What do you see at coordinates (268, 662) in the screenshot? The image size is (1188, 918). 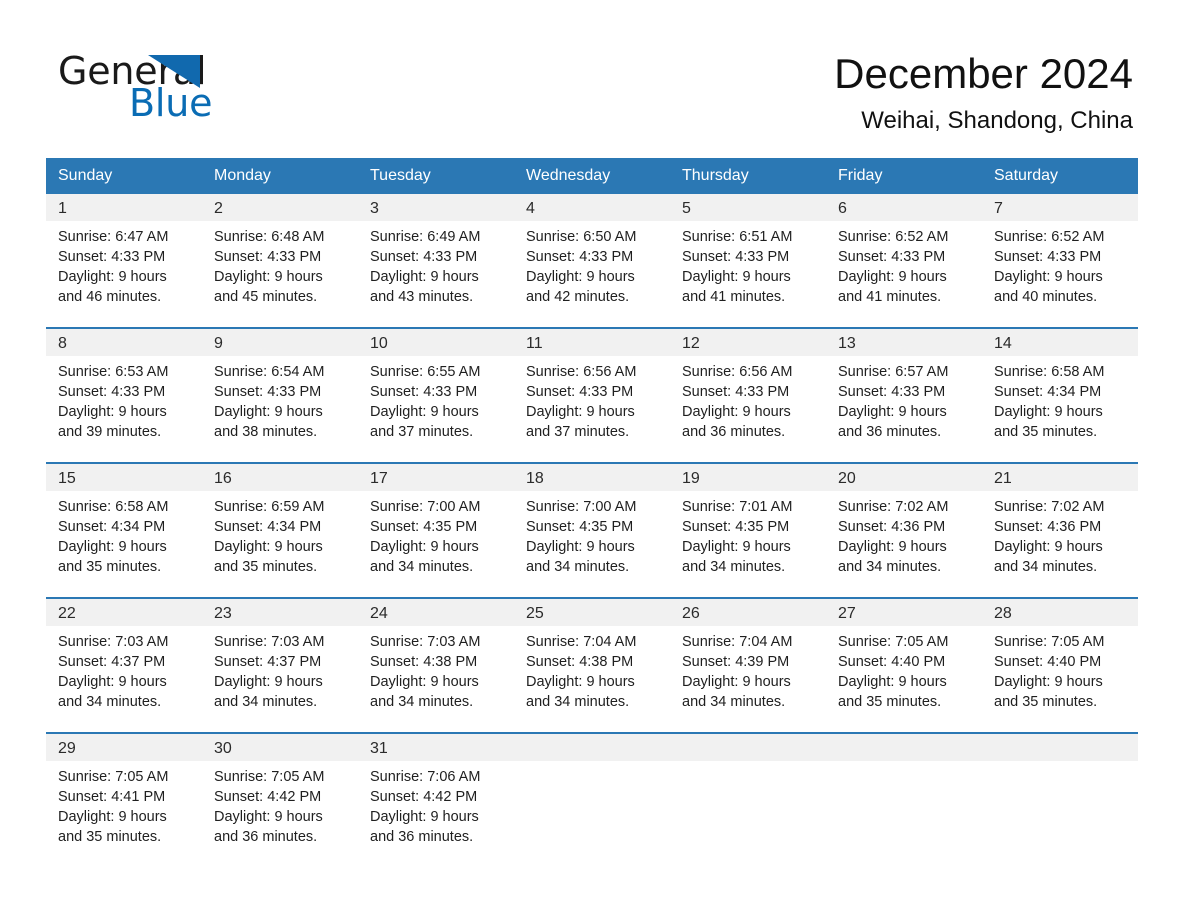 I see `sunset-time: Sunset: 4:37 PM` at bounding box center [268, 662].